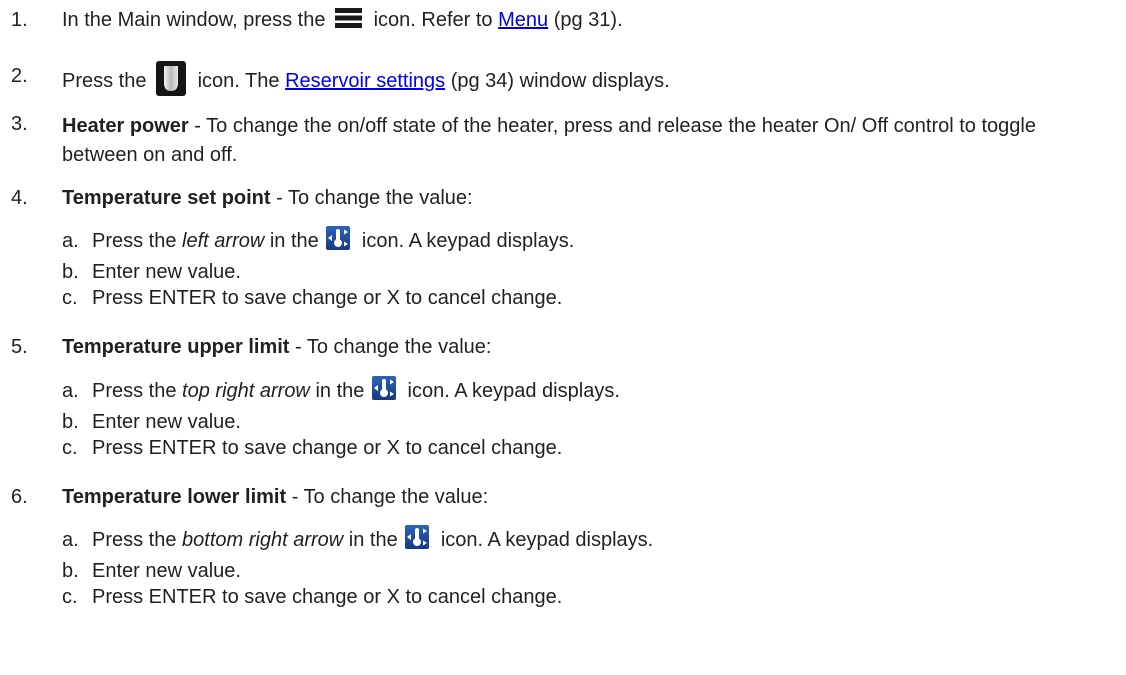  What do you see at coordinates (19, 20) in the screenshot?
I see `step-number: 1.` at bounding box center [19, 20].